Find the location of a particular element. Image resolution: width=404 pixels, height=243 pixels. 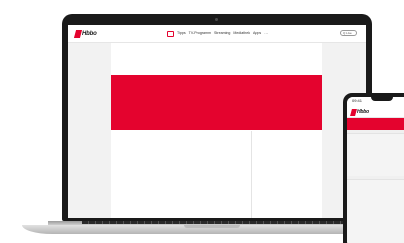

column-divider is located at coordinates (251, 174).